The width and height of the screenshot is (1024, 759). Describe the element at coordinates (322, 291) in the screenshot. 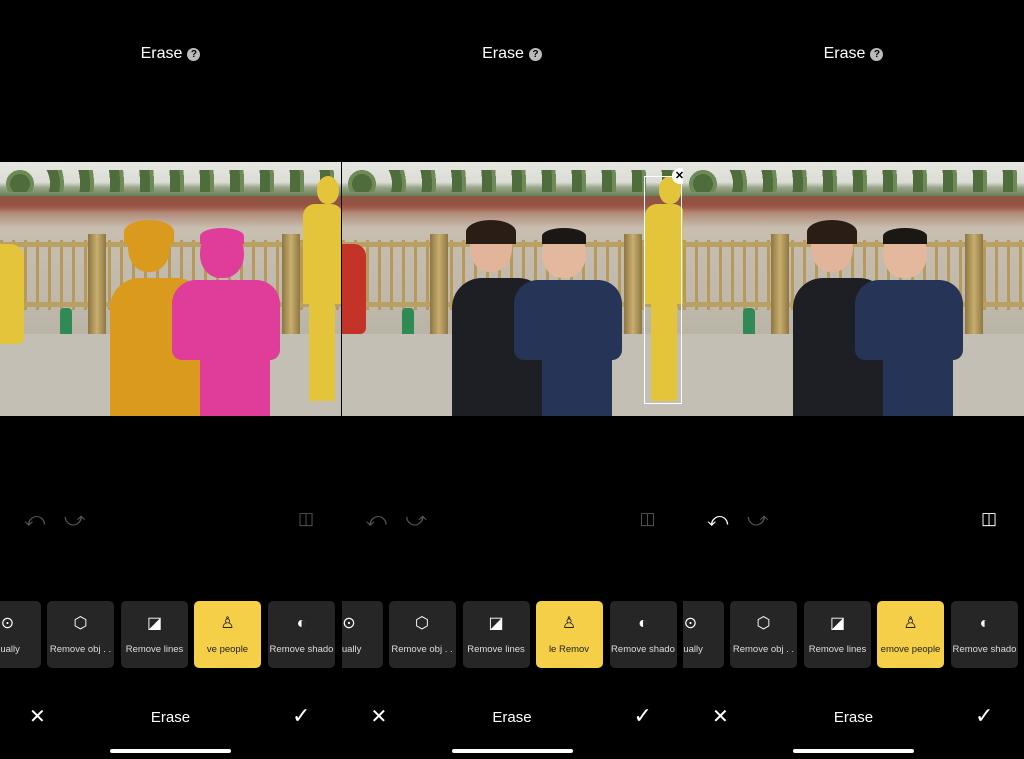

I see `bystander-figure` at that location.